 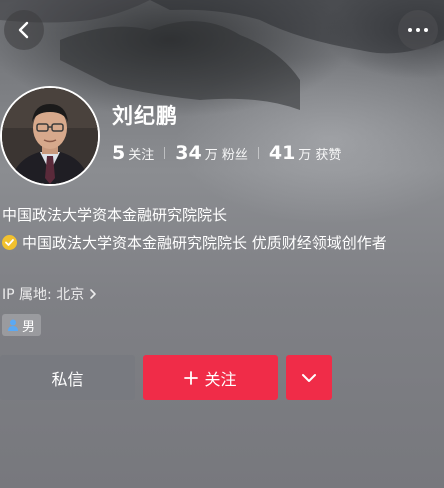 I want to click on ip-location: IP 属地: 北京, so click(x=50, y=294).